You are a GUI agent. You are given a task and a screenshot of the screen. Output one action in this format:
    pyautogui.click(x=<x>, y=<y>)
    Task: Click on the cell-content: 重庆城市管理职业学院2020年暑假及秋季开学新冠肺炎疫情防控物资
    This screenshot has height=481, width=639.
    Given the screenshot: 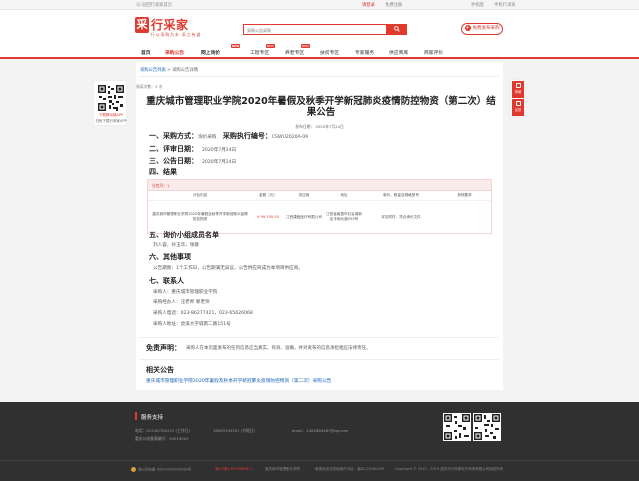 What is the action you would take?
    pyautogui.click(x=200, y=216)
    